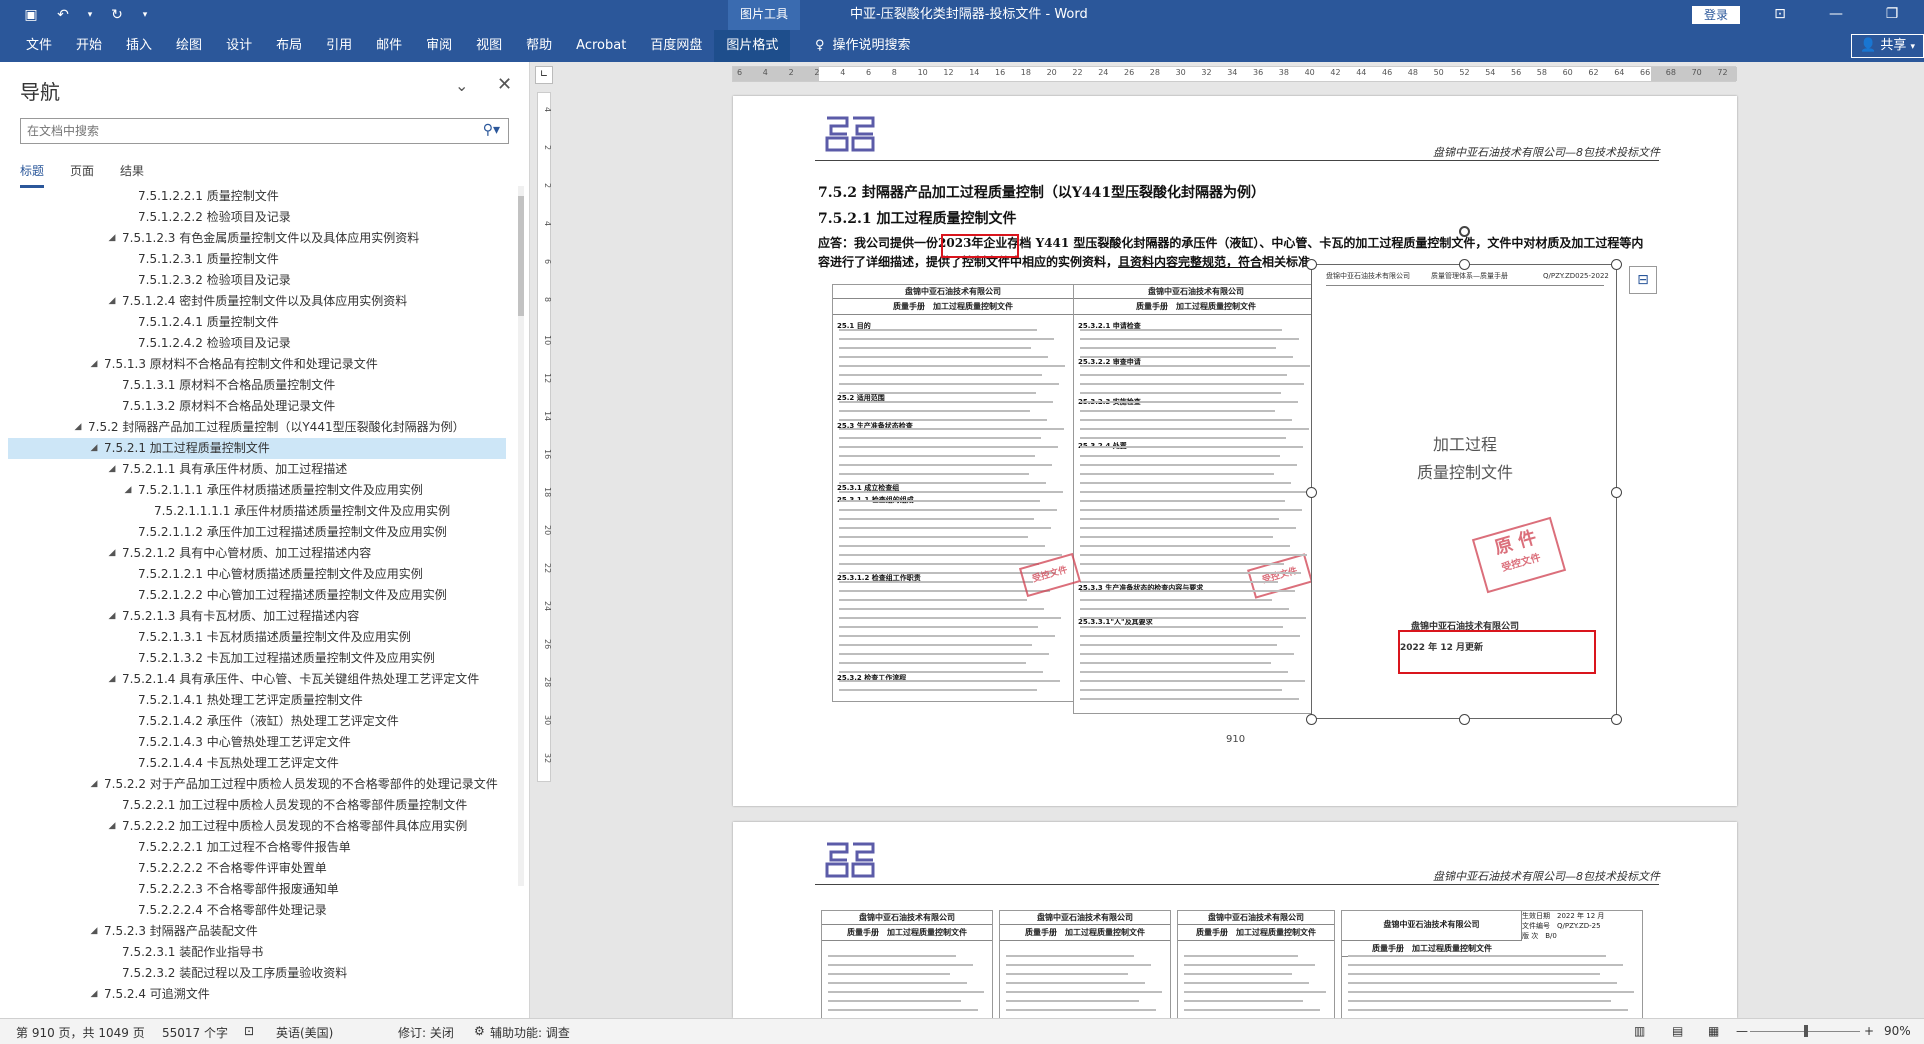 The image size is (1924, 1044). I want to click on nav-heading-item: 7.5.1.2.4.1 质量控制文件, so click(257, 322).